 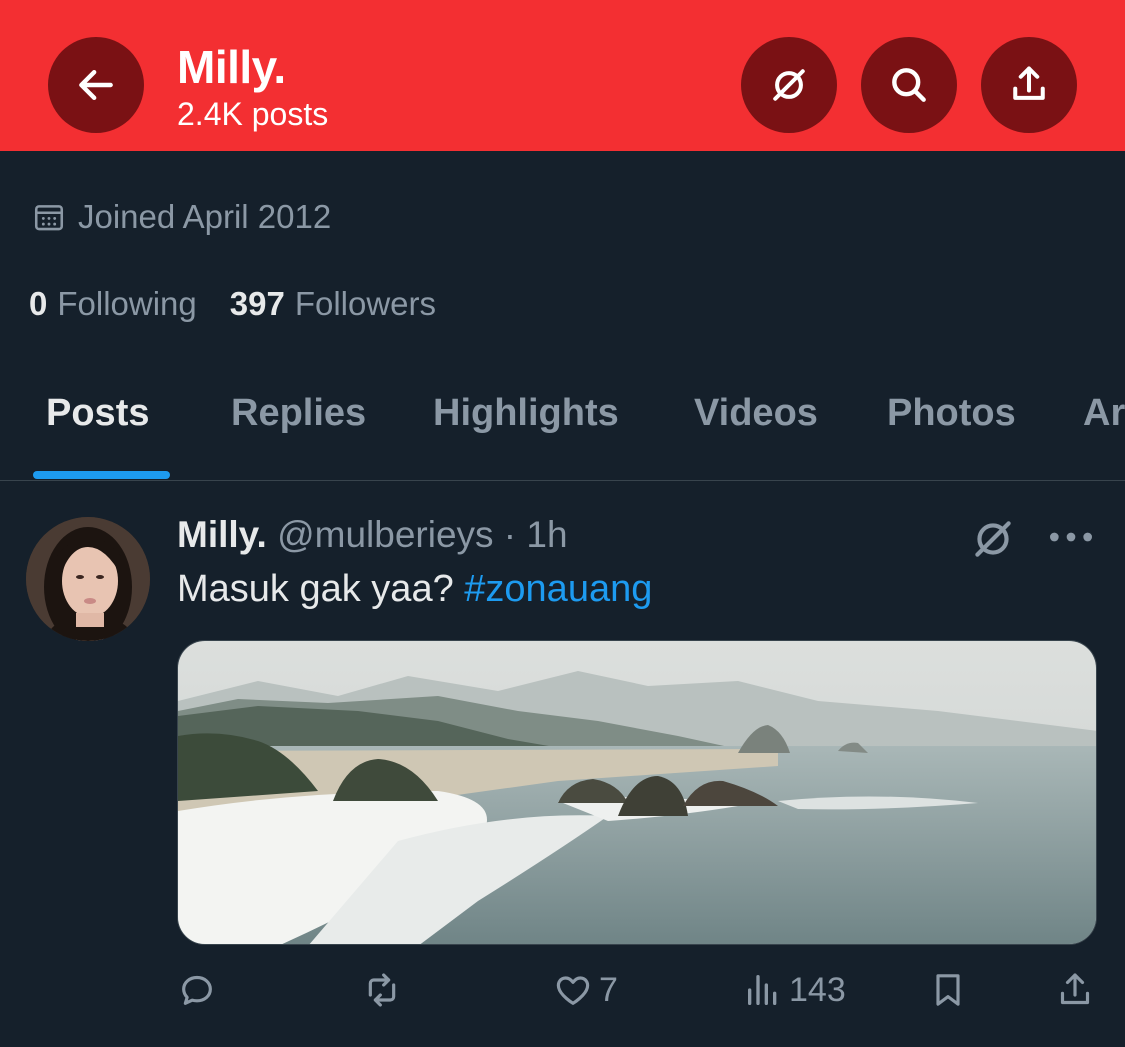 I want to click on avatar, so click(x=88, y=579).